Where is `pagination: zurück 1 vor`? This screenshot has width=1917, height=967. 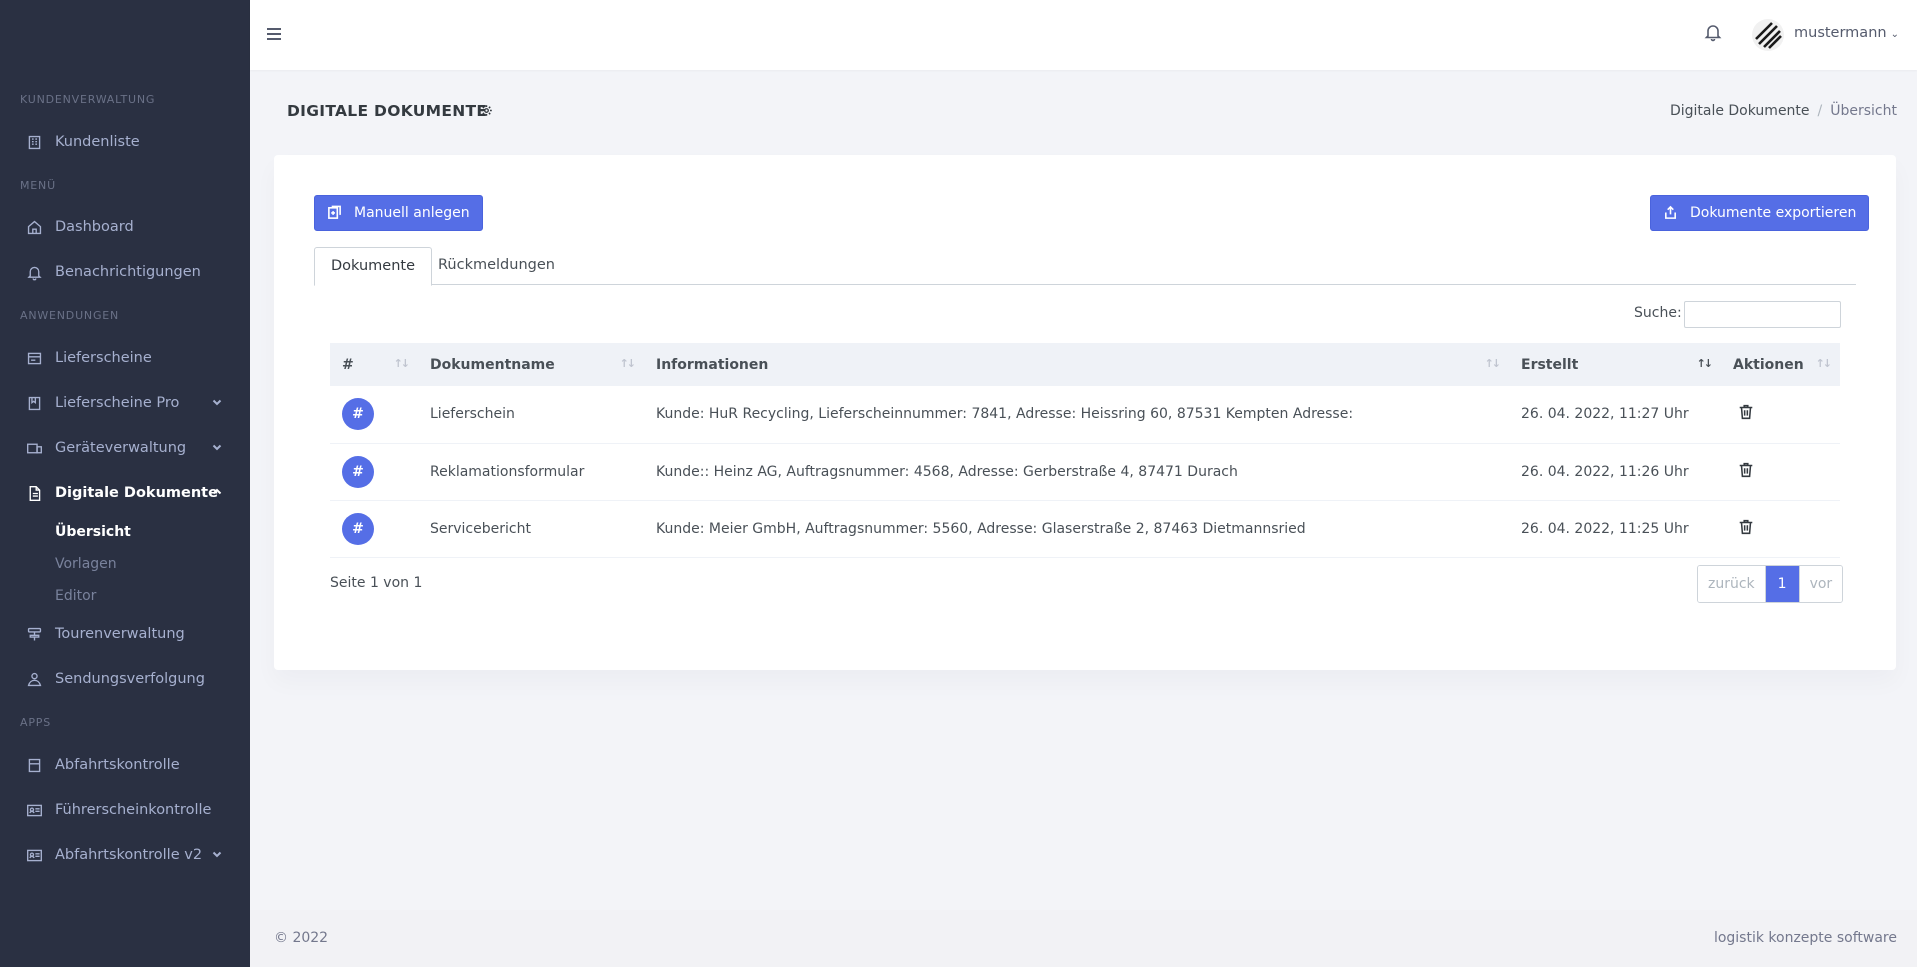
pagination: zurück 1 vor is located at coordinates (1770, 584).